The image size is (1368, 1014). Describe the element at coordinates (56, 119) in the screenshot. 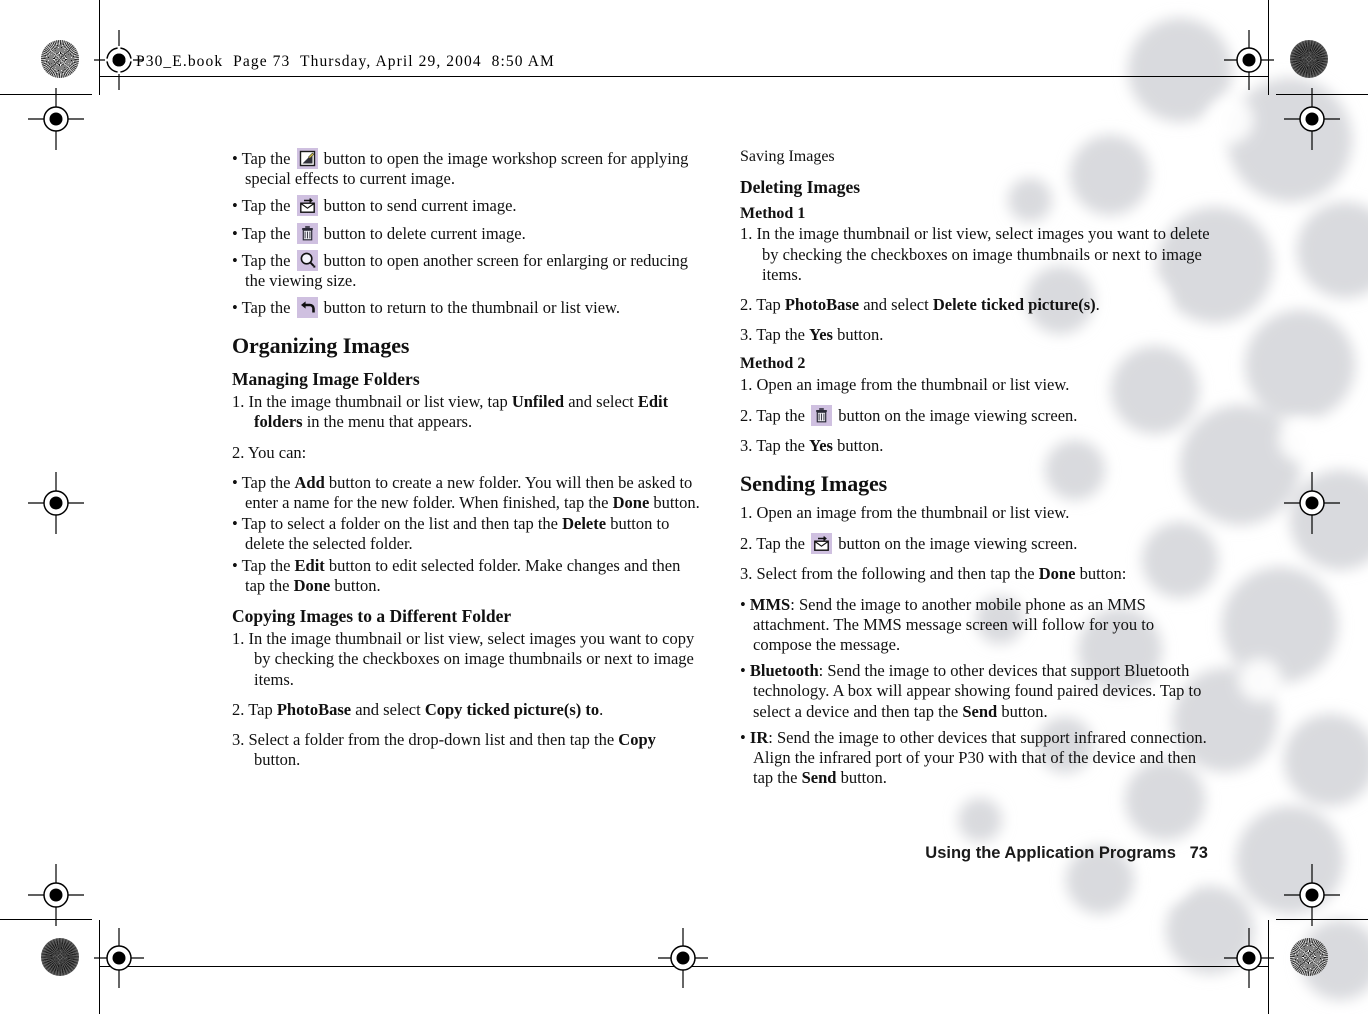

I see `registration-target-mark-left-upper` at that location.